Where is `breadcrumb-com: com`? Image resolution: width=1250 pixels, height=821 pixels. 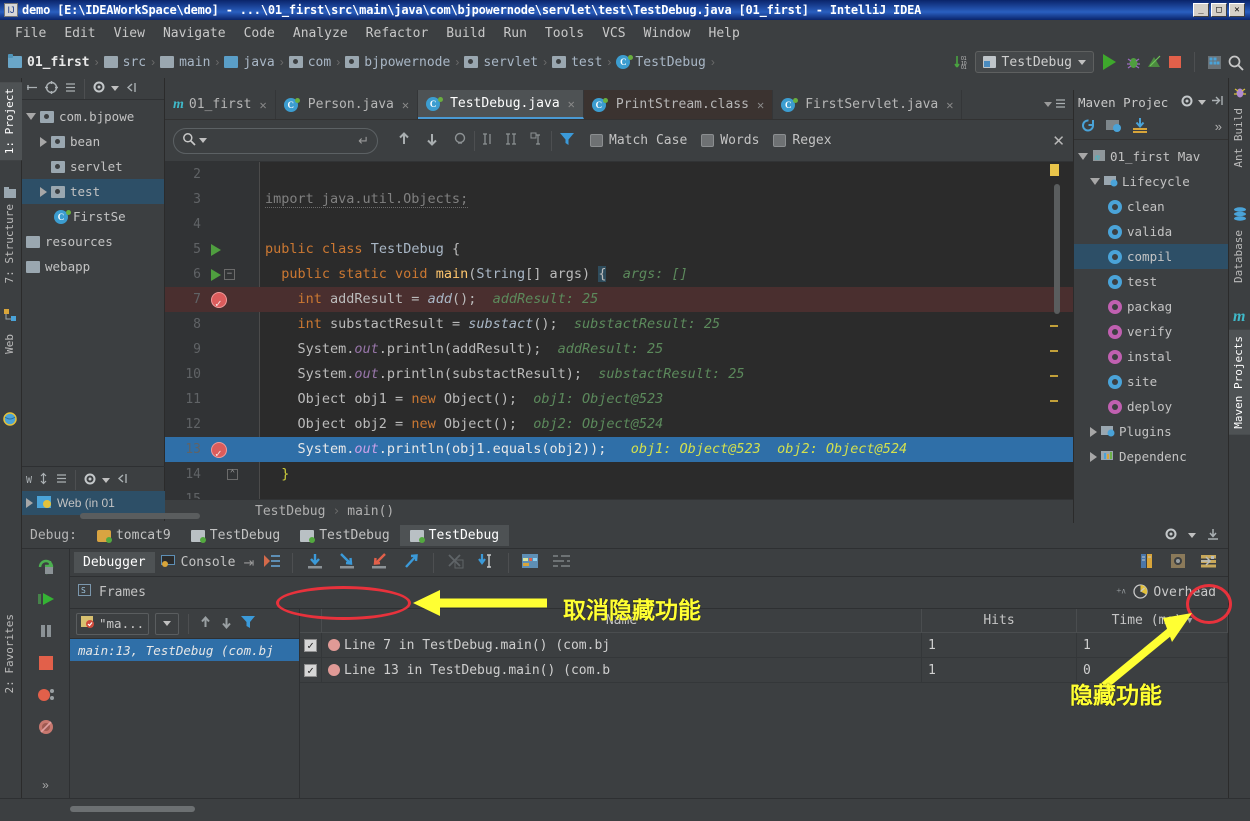
breadcrumb-com: com is located at coordinates (309, 62).